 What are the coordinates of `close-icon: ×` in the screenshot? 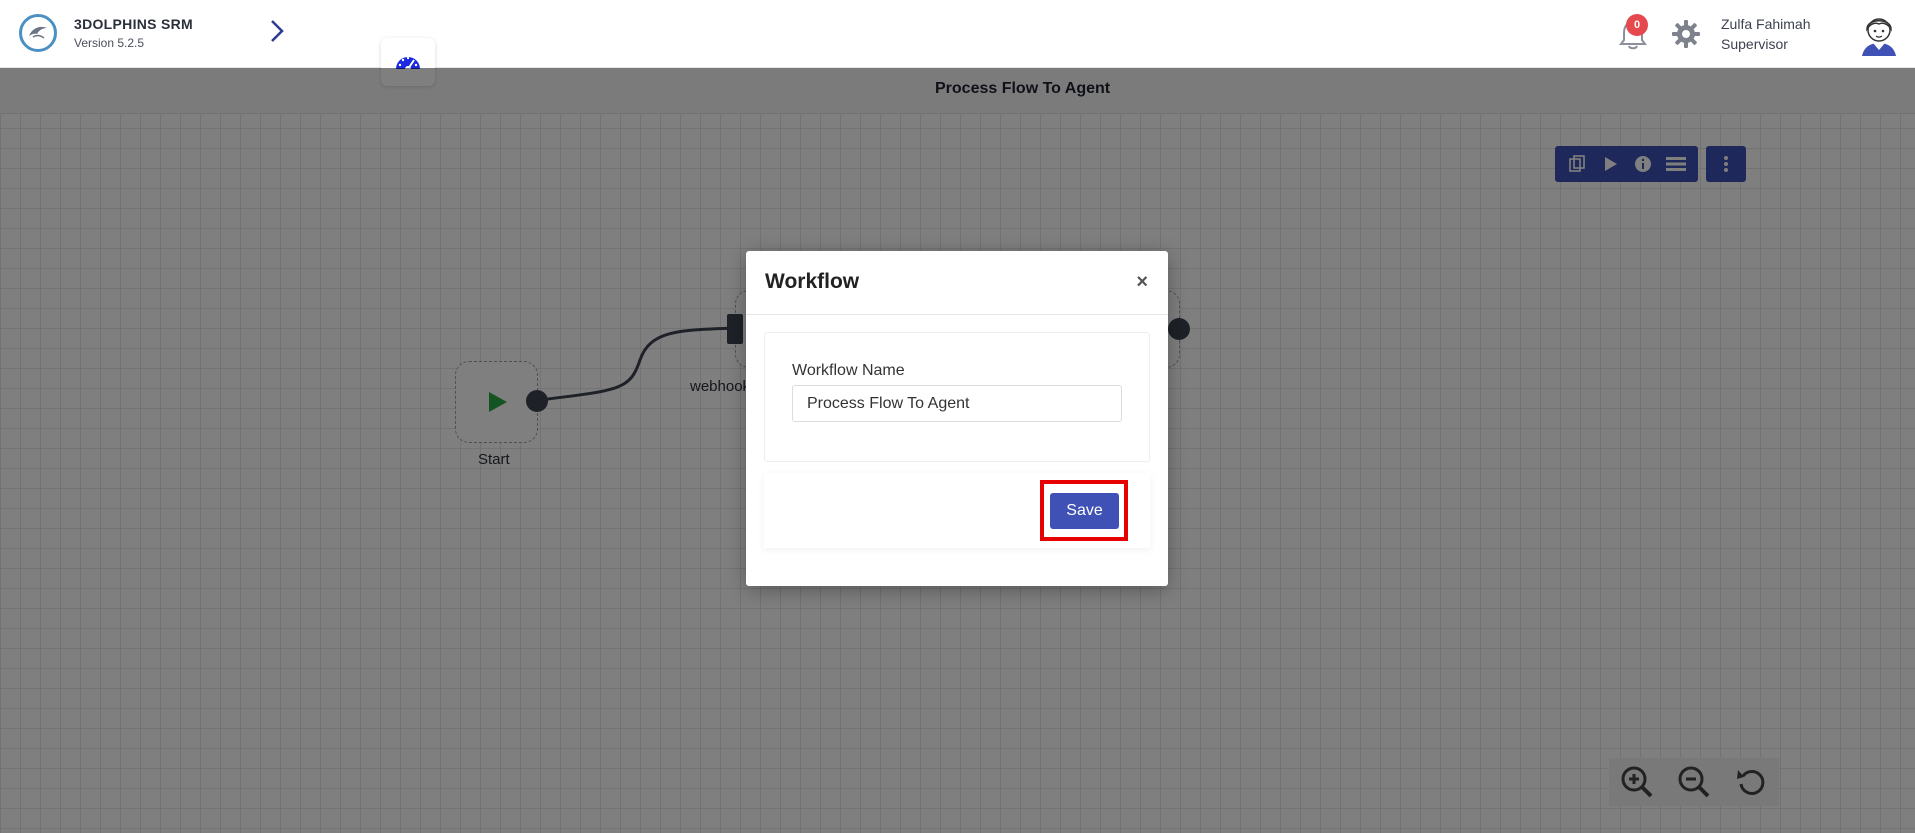 It's located at (1142, 282).